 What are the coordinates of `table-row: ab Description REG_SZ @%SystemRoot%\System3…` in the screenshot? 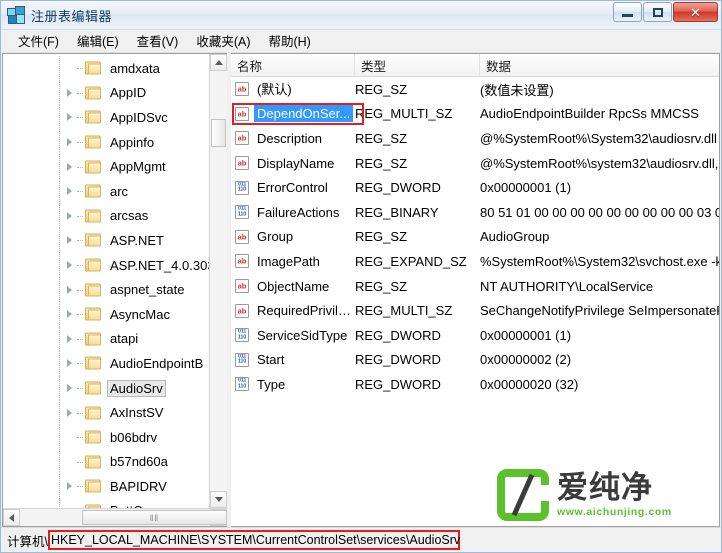 It's located at (475, 138).